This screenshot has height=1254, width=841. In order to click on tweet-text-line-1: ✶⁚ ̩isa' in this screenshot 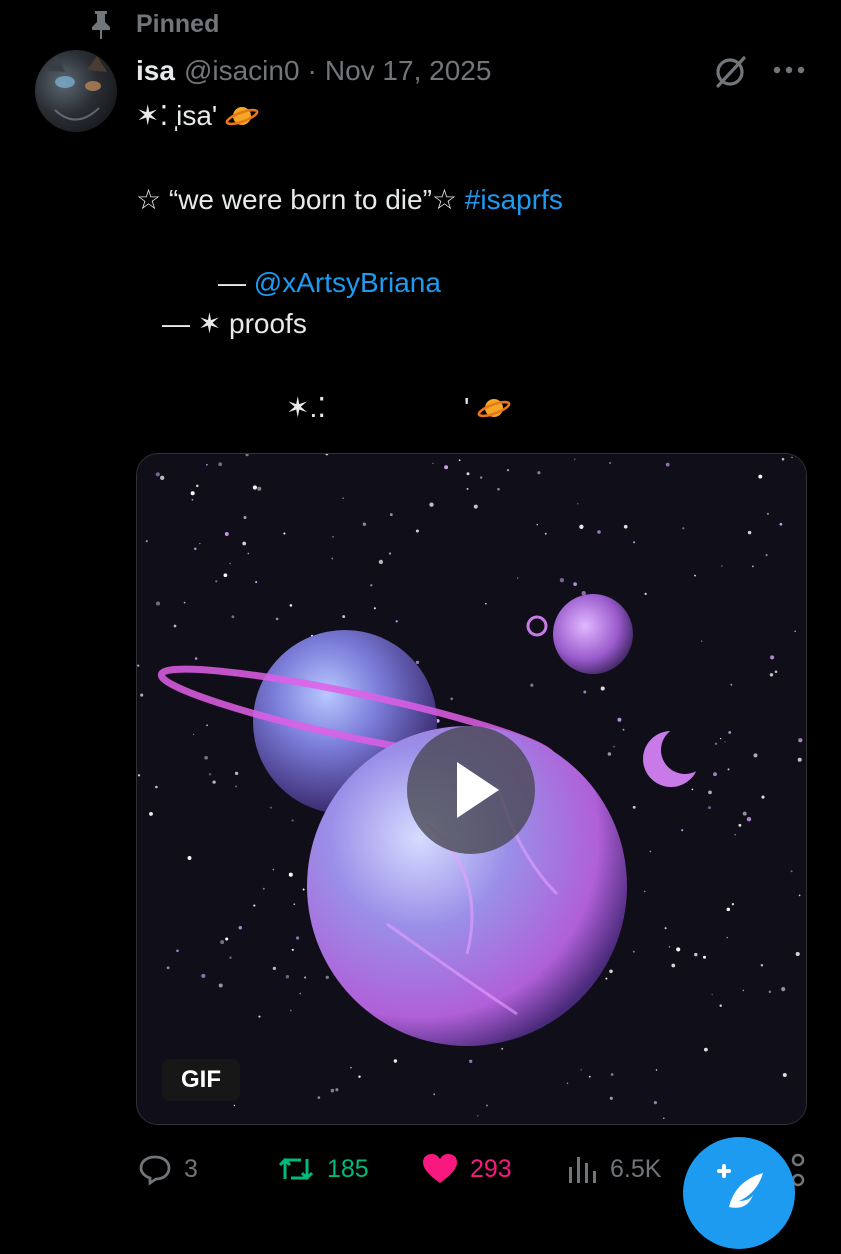, I will do `click(197, 116)`.